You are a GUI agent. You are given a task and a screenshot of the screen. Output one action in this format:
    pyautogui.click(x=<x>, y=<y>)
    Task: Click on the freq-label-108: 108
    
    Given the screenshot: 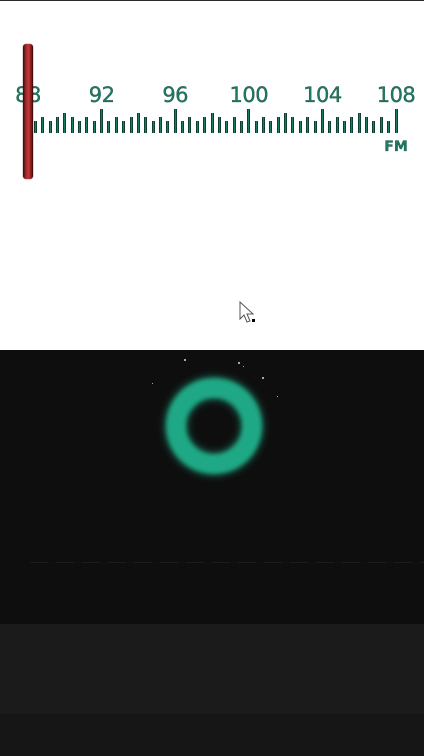 What is the action you would take?
    pyautogui.click(x=396, y=95)
    